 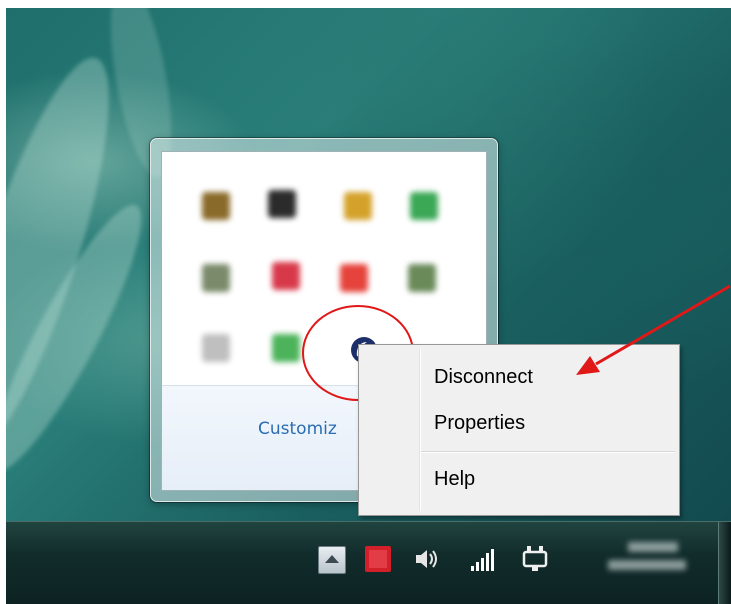 I want to click on taskbar, so click(x=368, y=562).